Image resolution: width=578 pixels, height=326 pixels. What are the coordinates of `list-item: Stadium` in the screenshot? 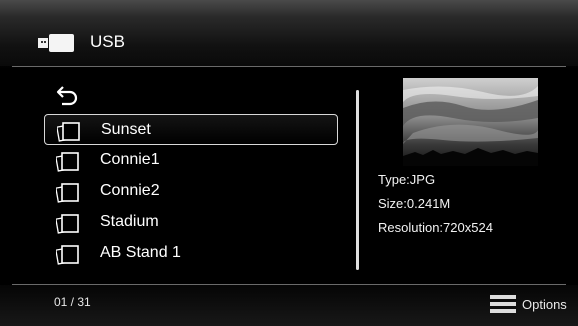 It's located at (191, 222).